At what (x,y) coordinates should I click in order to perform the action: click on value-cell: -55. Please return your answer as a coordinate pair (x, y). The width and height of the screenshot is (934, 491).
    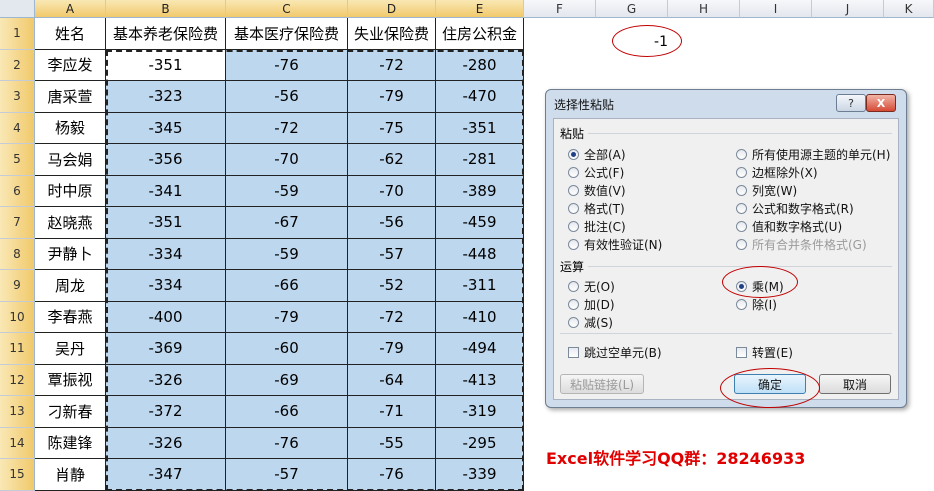
    Looking at the image, I should click on (392, 443).